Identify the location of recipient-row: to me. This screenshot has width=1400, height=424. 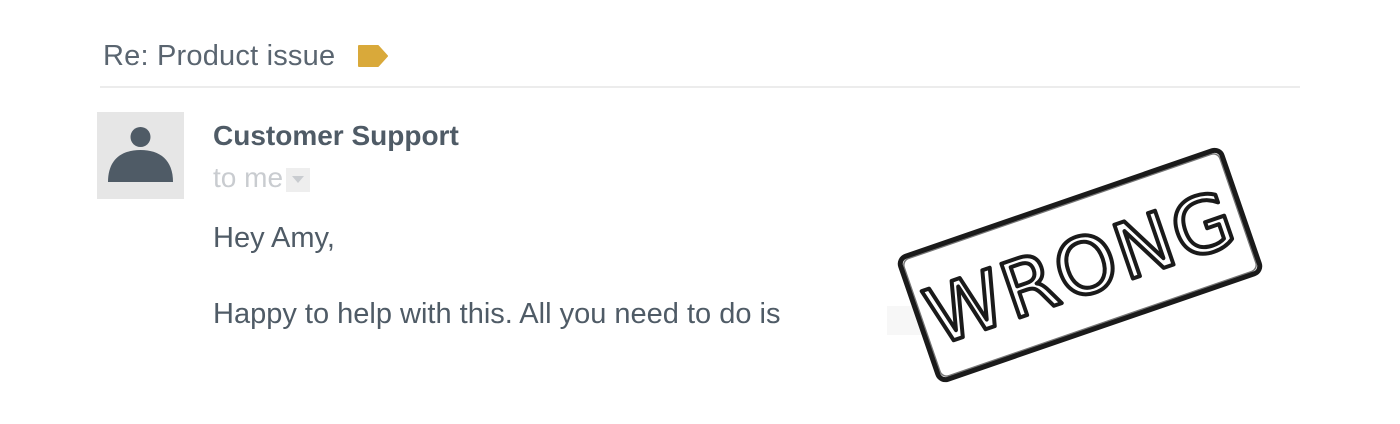
(262, 178).